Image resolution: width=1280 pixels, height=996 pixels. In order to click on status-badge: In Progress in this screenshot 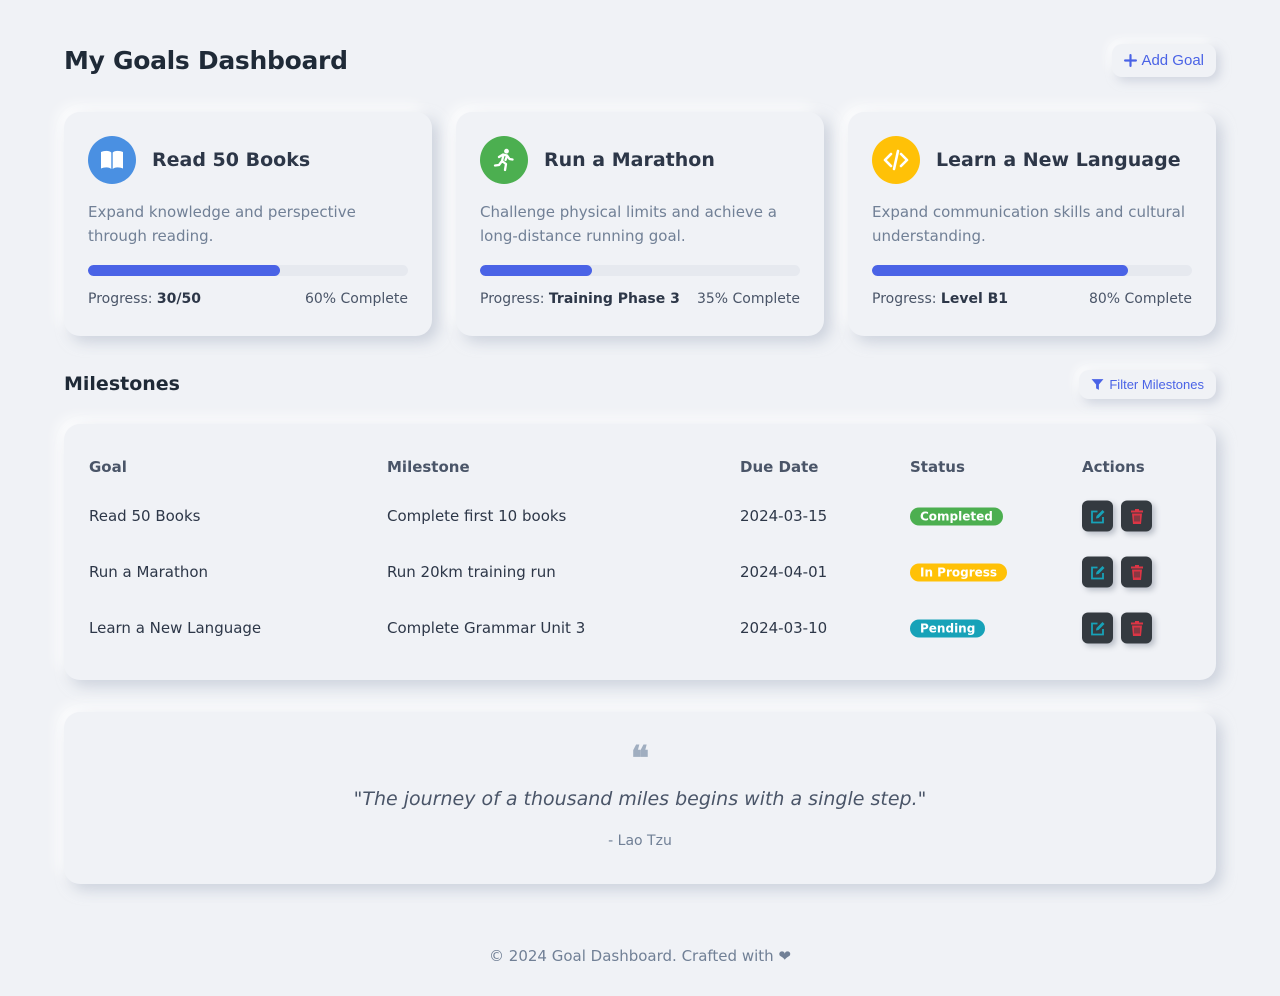, I will do `click(959, 572)`.